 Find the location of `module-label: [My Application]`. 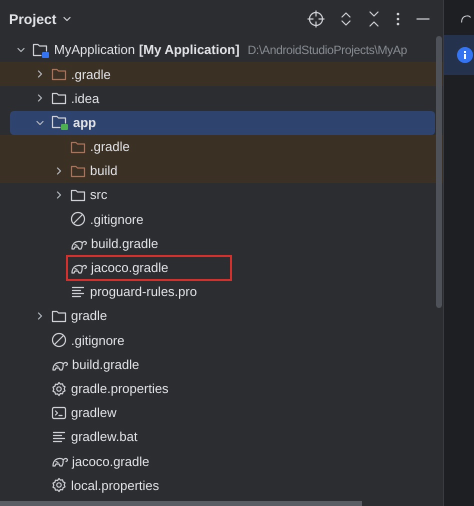

module-label: [My Application] is located at coordinates (189, 50).